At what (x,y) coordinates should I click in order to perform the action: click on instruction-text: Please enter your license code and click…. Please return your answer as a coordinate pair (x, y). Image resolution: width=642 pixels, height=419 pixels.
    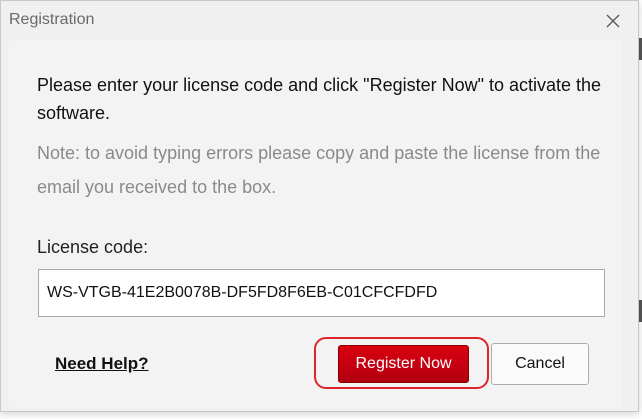
    Looking at the image, I should click on (319, 99).